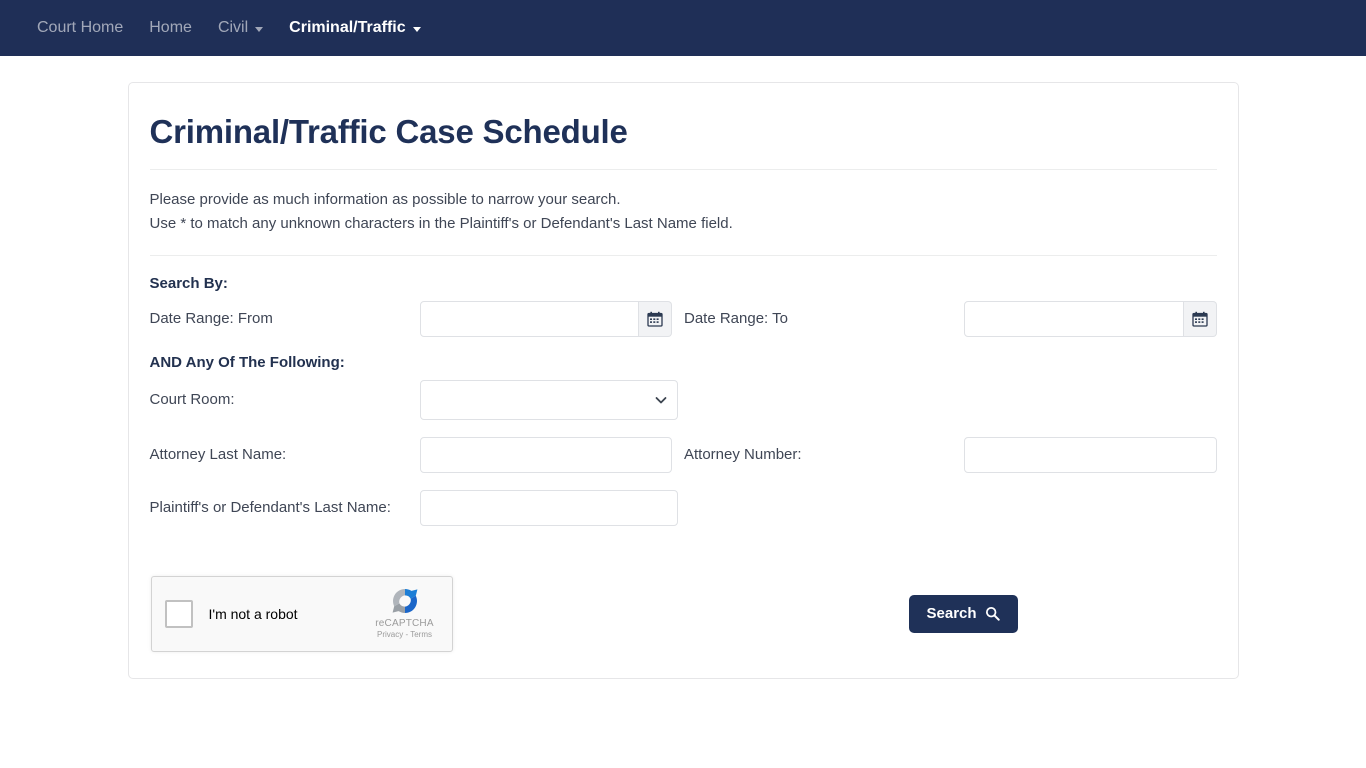 This screenshot has height=768, width=1366. What do you see at coordinates (247, 362) in the screenshot?
I see `and-any-heading: AND Any Of The Following:` at bounding box center [247, 362].